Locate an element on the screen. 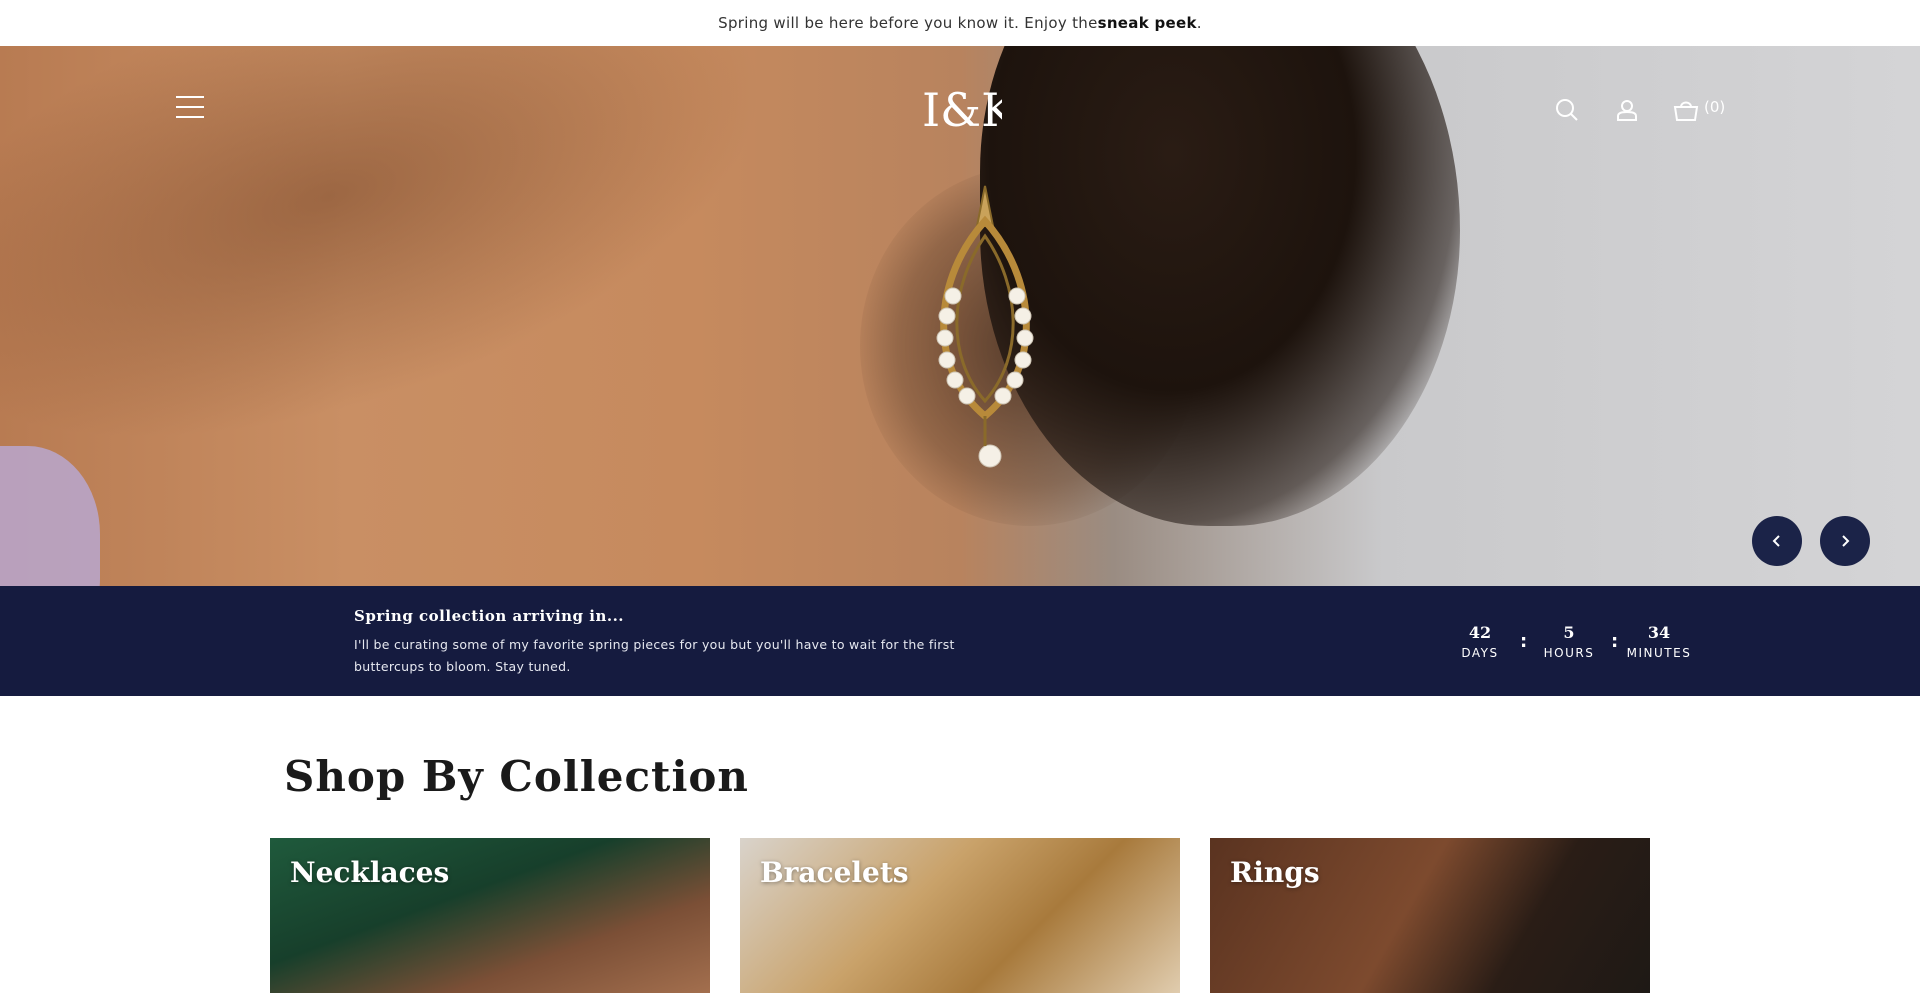  countdown-hours-label: HOURS is located at coordinates (1569, 653).